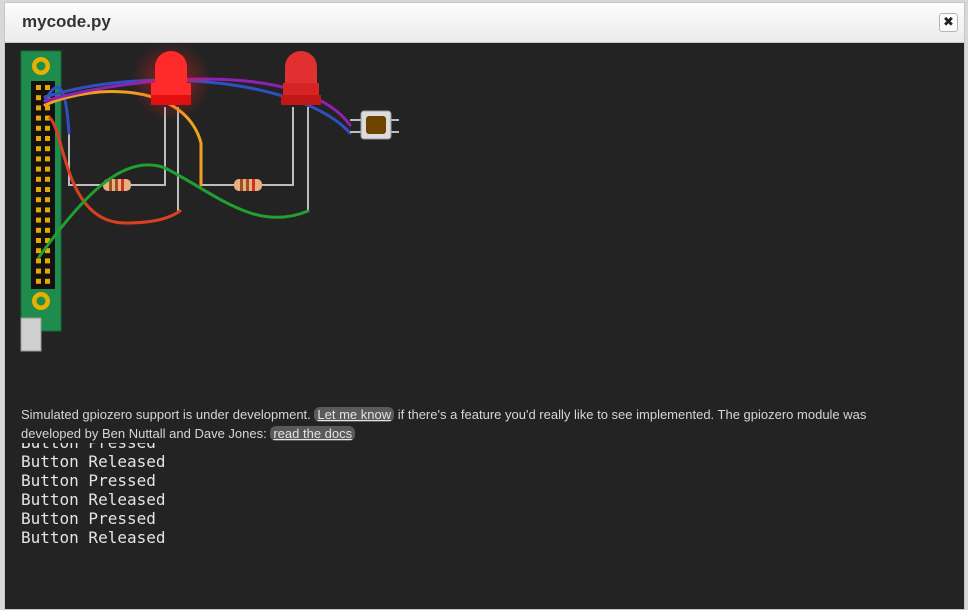  What do you see at coordinates (188, 159) in the screenshot?
I see `component-leads` at bounding box center [188, 159].